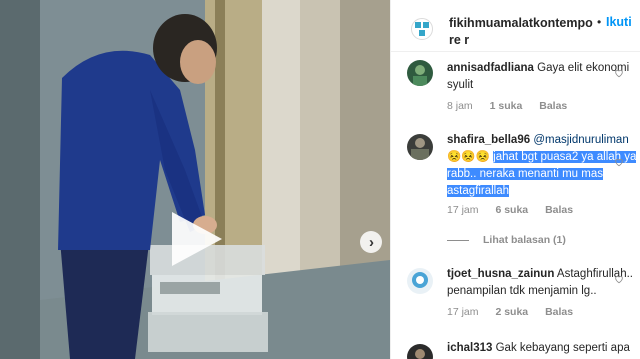 Image resolution: width=640 pixels, height=359 pixels. I want to click on account-avatar, so click(422, 29).